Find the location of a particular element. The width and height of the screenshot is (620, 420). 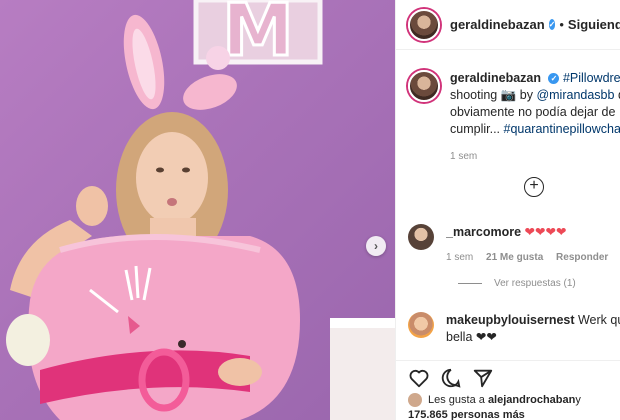

caption-avatar is located at coordinates (424, 86).